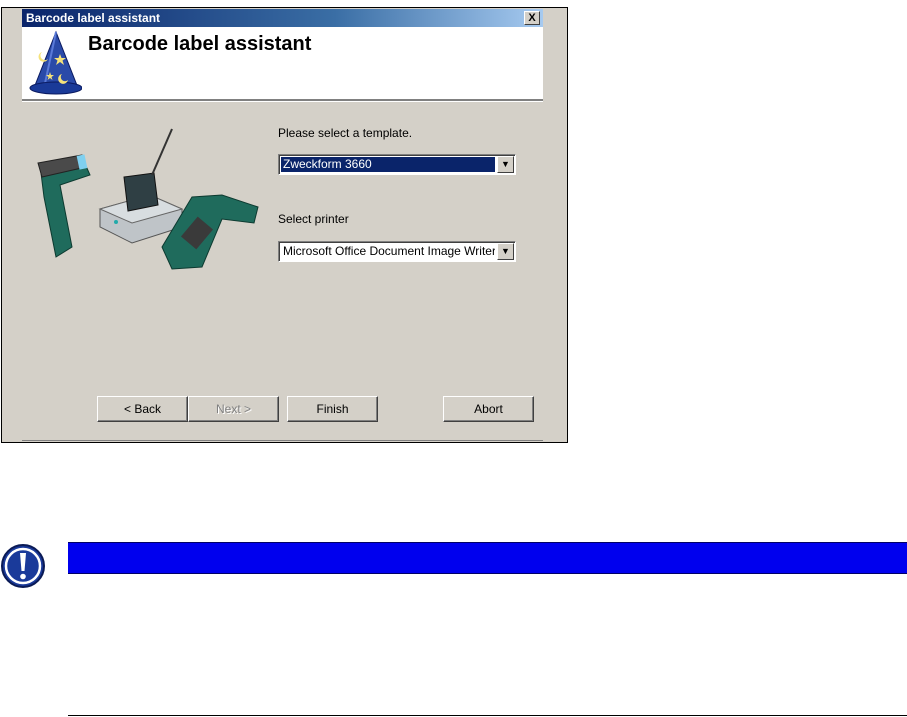 The height and width of the screenshot is (717, 907). I want to click on title-bar: Barcode label assistant X, so click(282, 18).